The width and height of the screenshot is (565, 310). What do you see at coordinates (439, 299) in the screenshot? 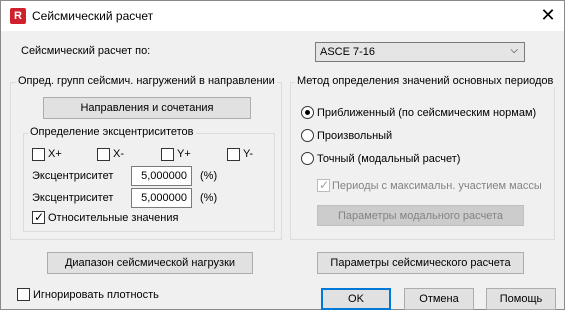
I see `cancel-button: Отмена` at bounding box center [439, 299].